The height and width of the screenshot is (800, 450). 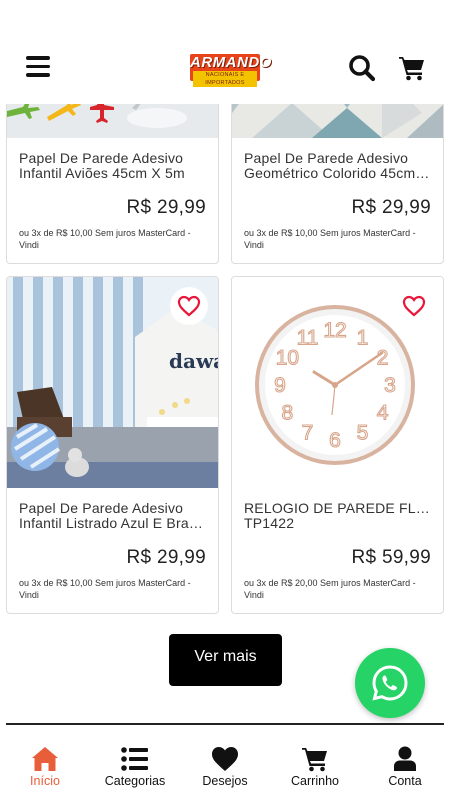 I want to click on nav-item-categories: Categorias, so click(x=135, y=769).